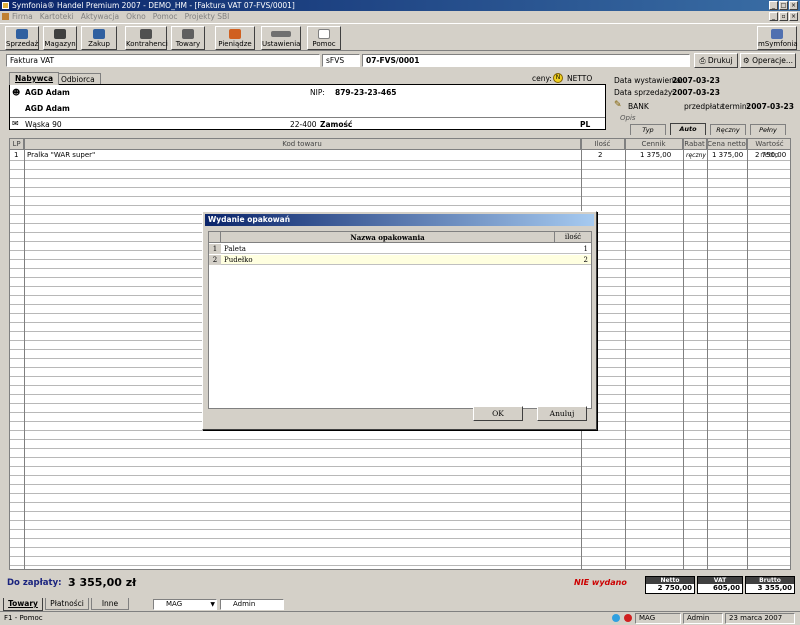 This screenshot has height=625, width=800. What do you see at coordinates (773, 5) in the screenshot?
I see `minimize-icon: _` at bounding box center [773, 5].